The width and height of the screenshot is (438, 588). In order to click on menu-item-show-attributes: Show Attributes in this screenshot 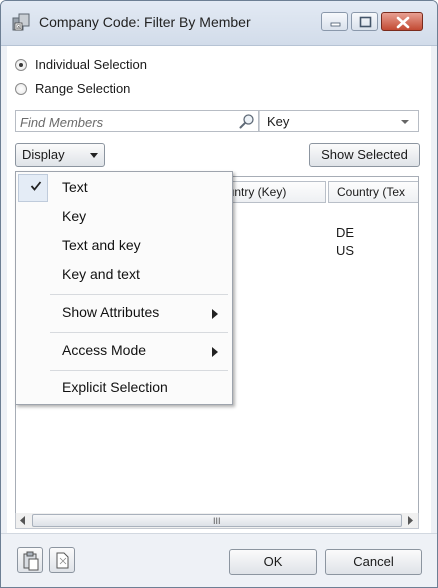, I will do `click(124, 313)`.